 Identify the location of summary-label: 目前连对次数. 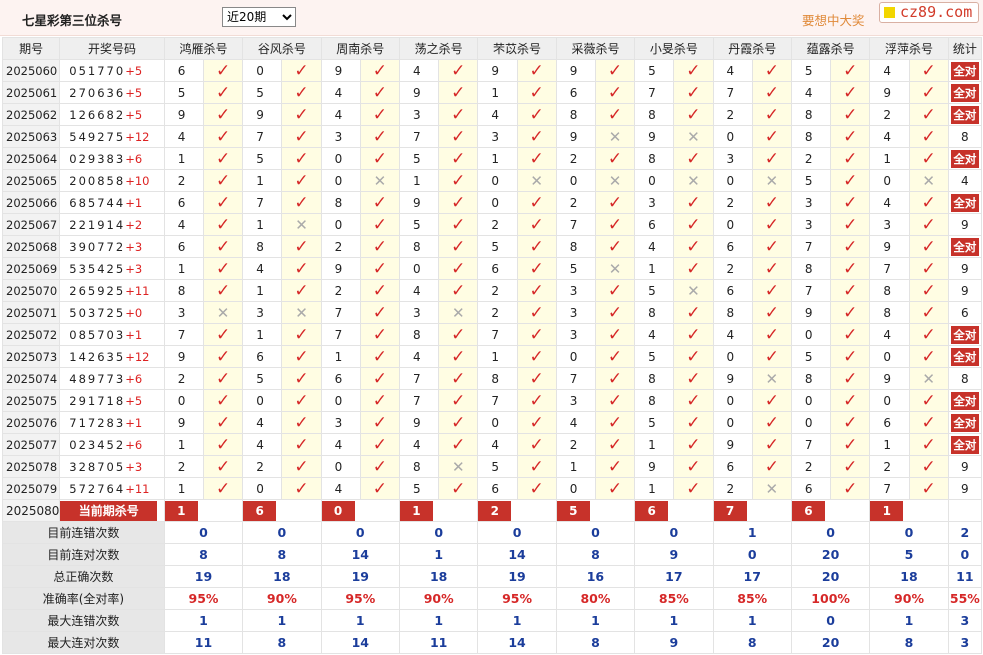
(83, 554).